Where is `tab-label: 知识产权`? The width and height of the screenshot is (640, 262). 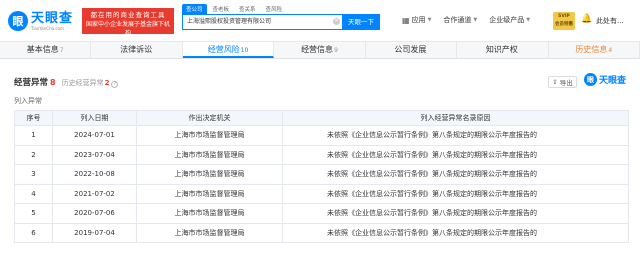
tab-label: 知识产权 is located at coordinates (501, 49).